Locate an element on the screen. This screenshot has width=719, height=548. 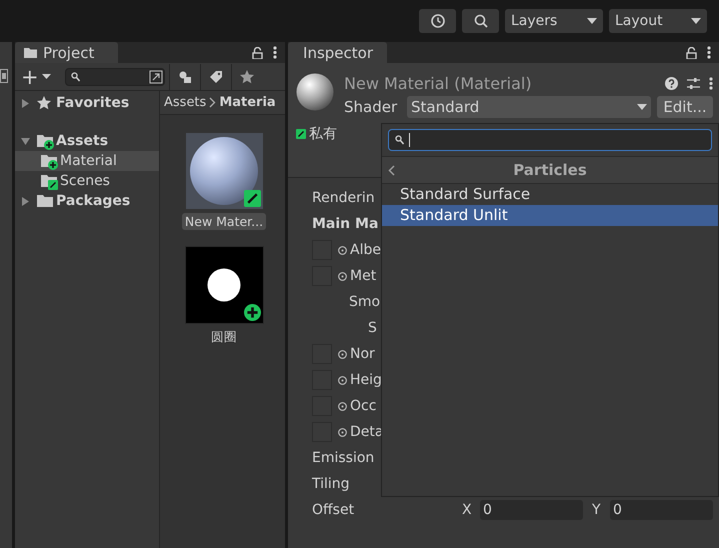
inspector-tab: Inspector is located at coordinates (337, 52).